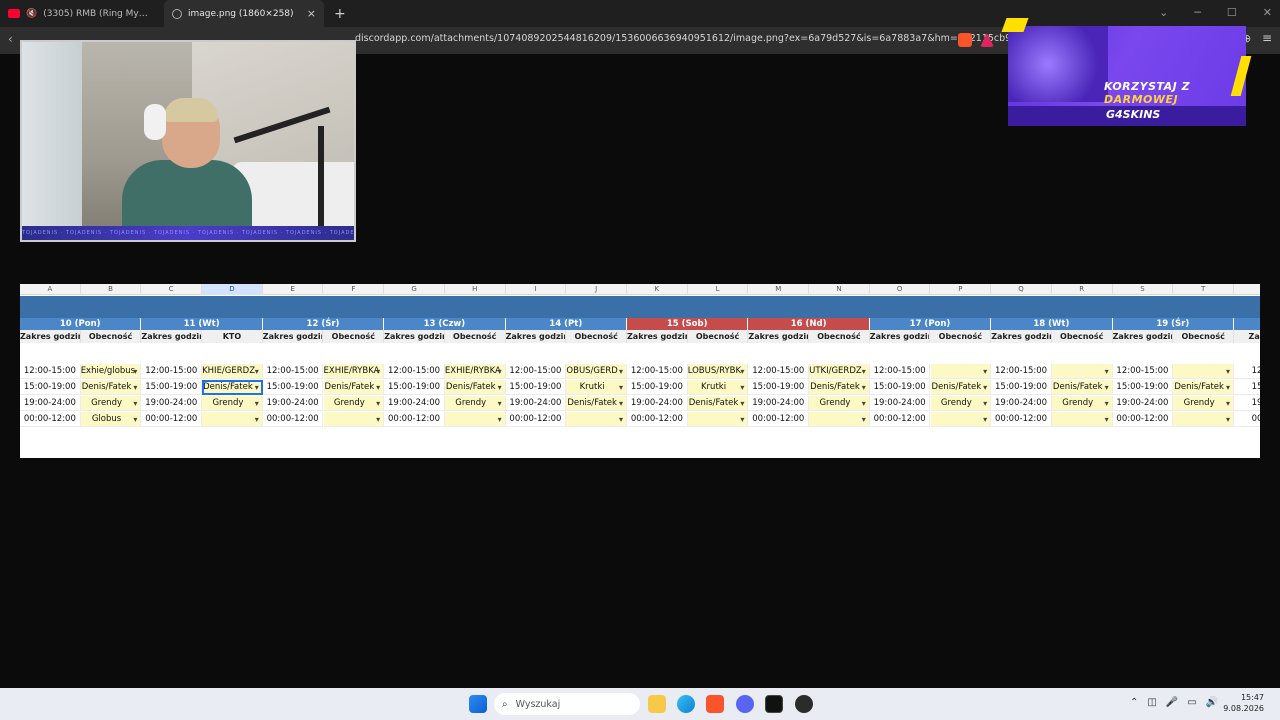 This screenshot has height=720, width=1280. I want to click on volume-icon: 🔊, so click(1212, 702).